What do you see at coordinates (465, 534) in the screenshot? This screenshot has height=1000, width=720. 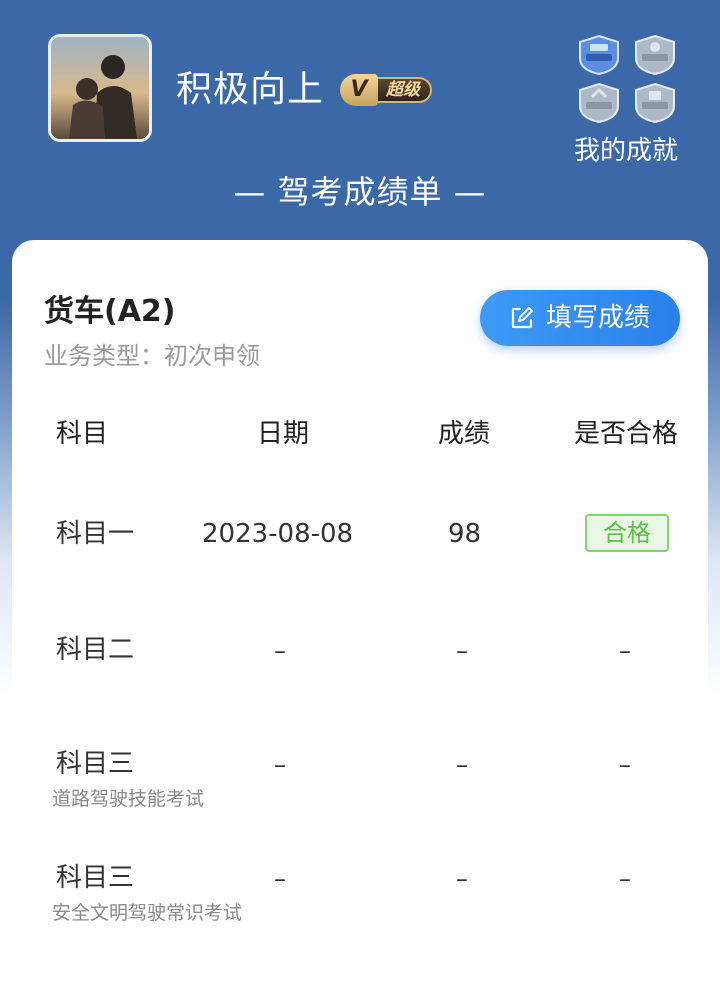 I see `table-row-score: 98` at bounding box center [465, 534].